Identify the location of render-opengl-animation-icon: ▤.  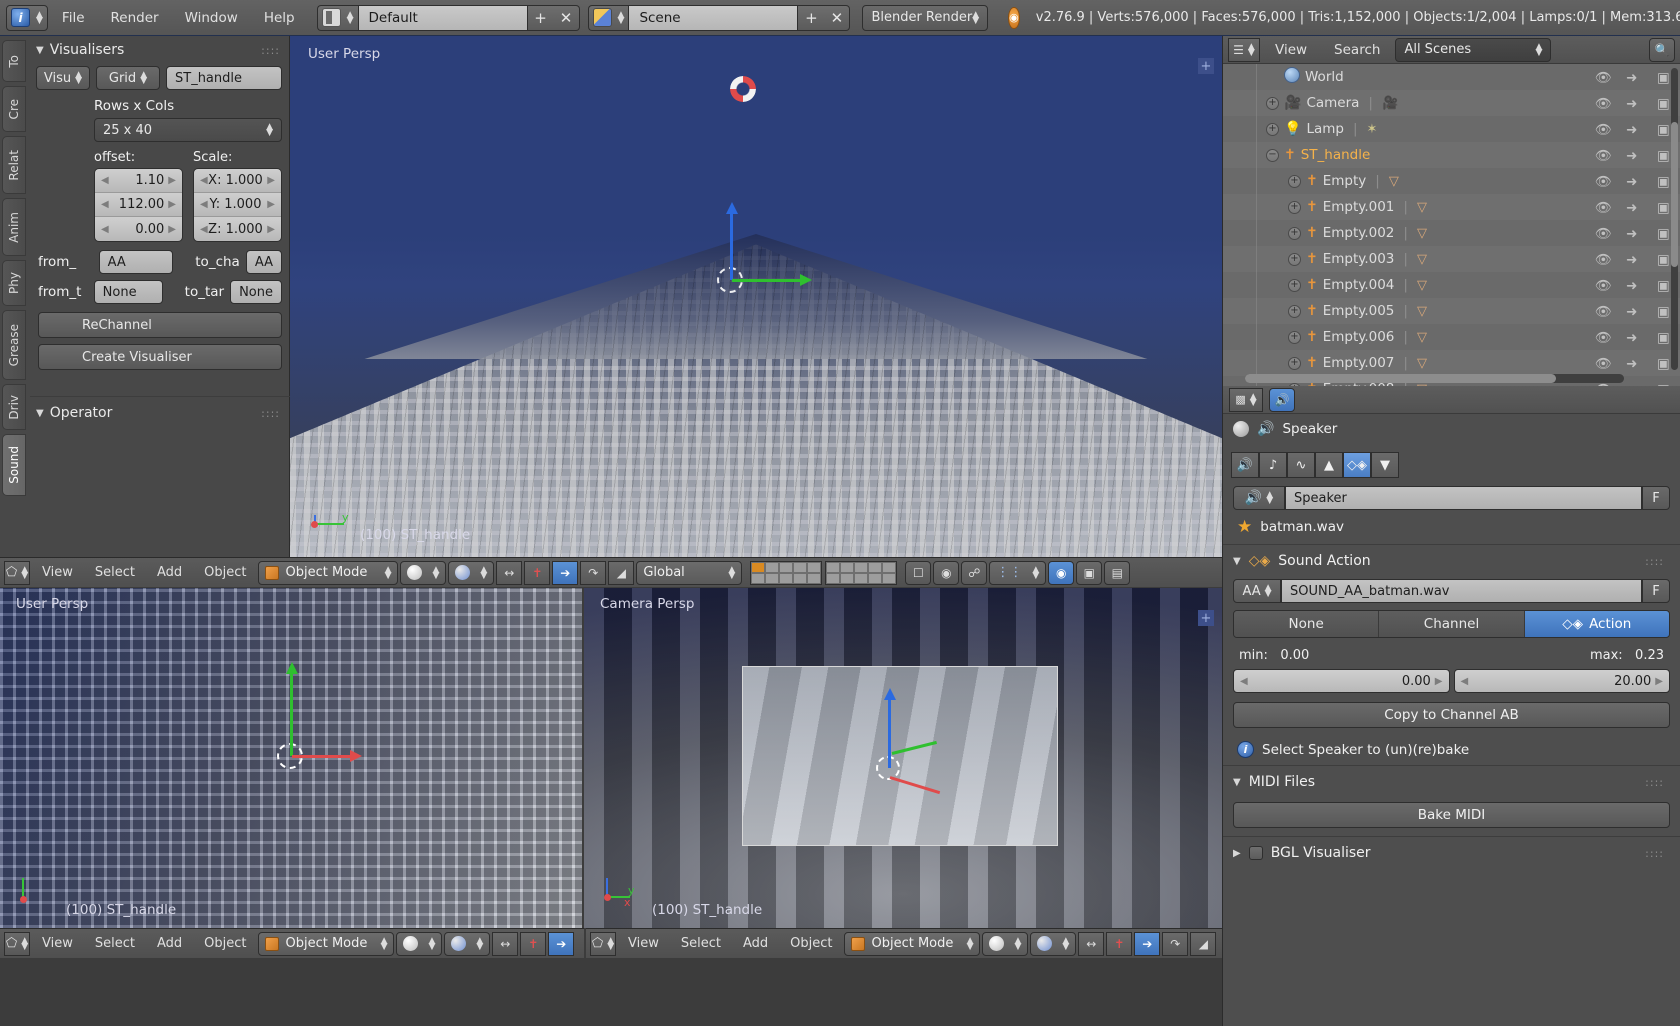
(1117, 572).